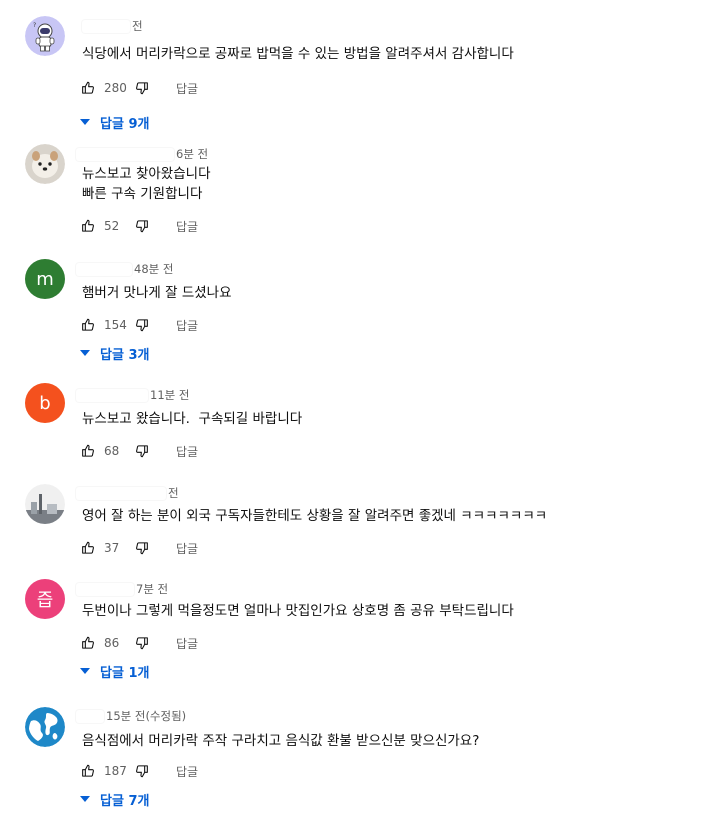 The width and height of the screenshot is (720, 823). I want to click on like-count: 280, so click(115, 88).